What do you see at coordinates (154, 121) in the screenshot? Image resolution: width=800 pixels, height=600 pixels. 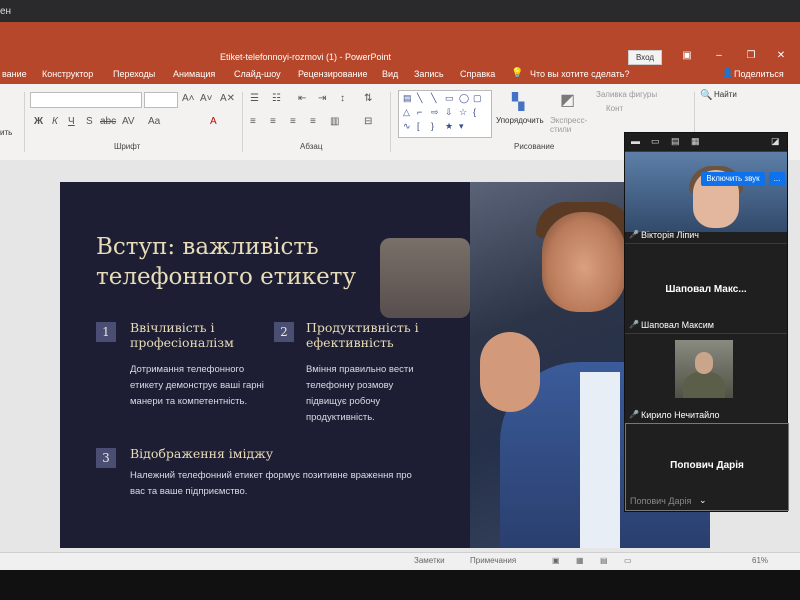 I see `change-case-button: Aa` at bounding box center [154, 121].